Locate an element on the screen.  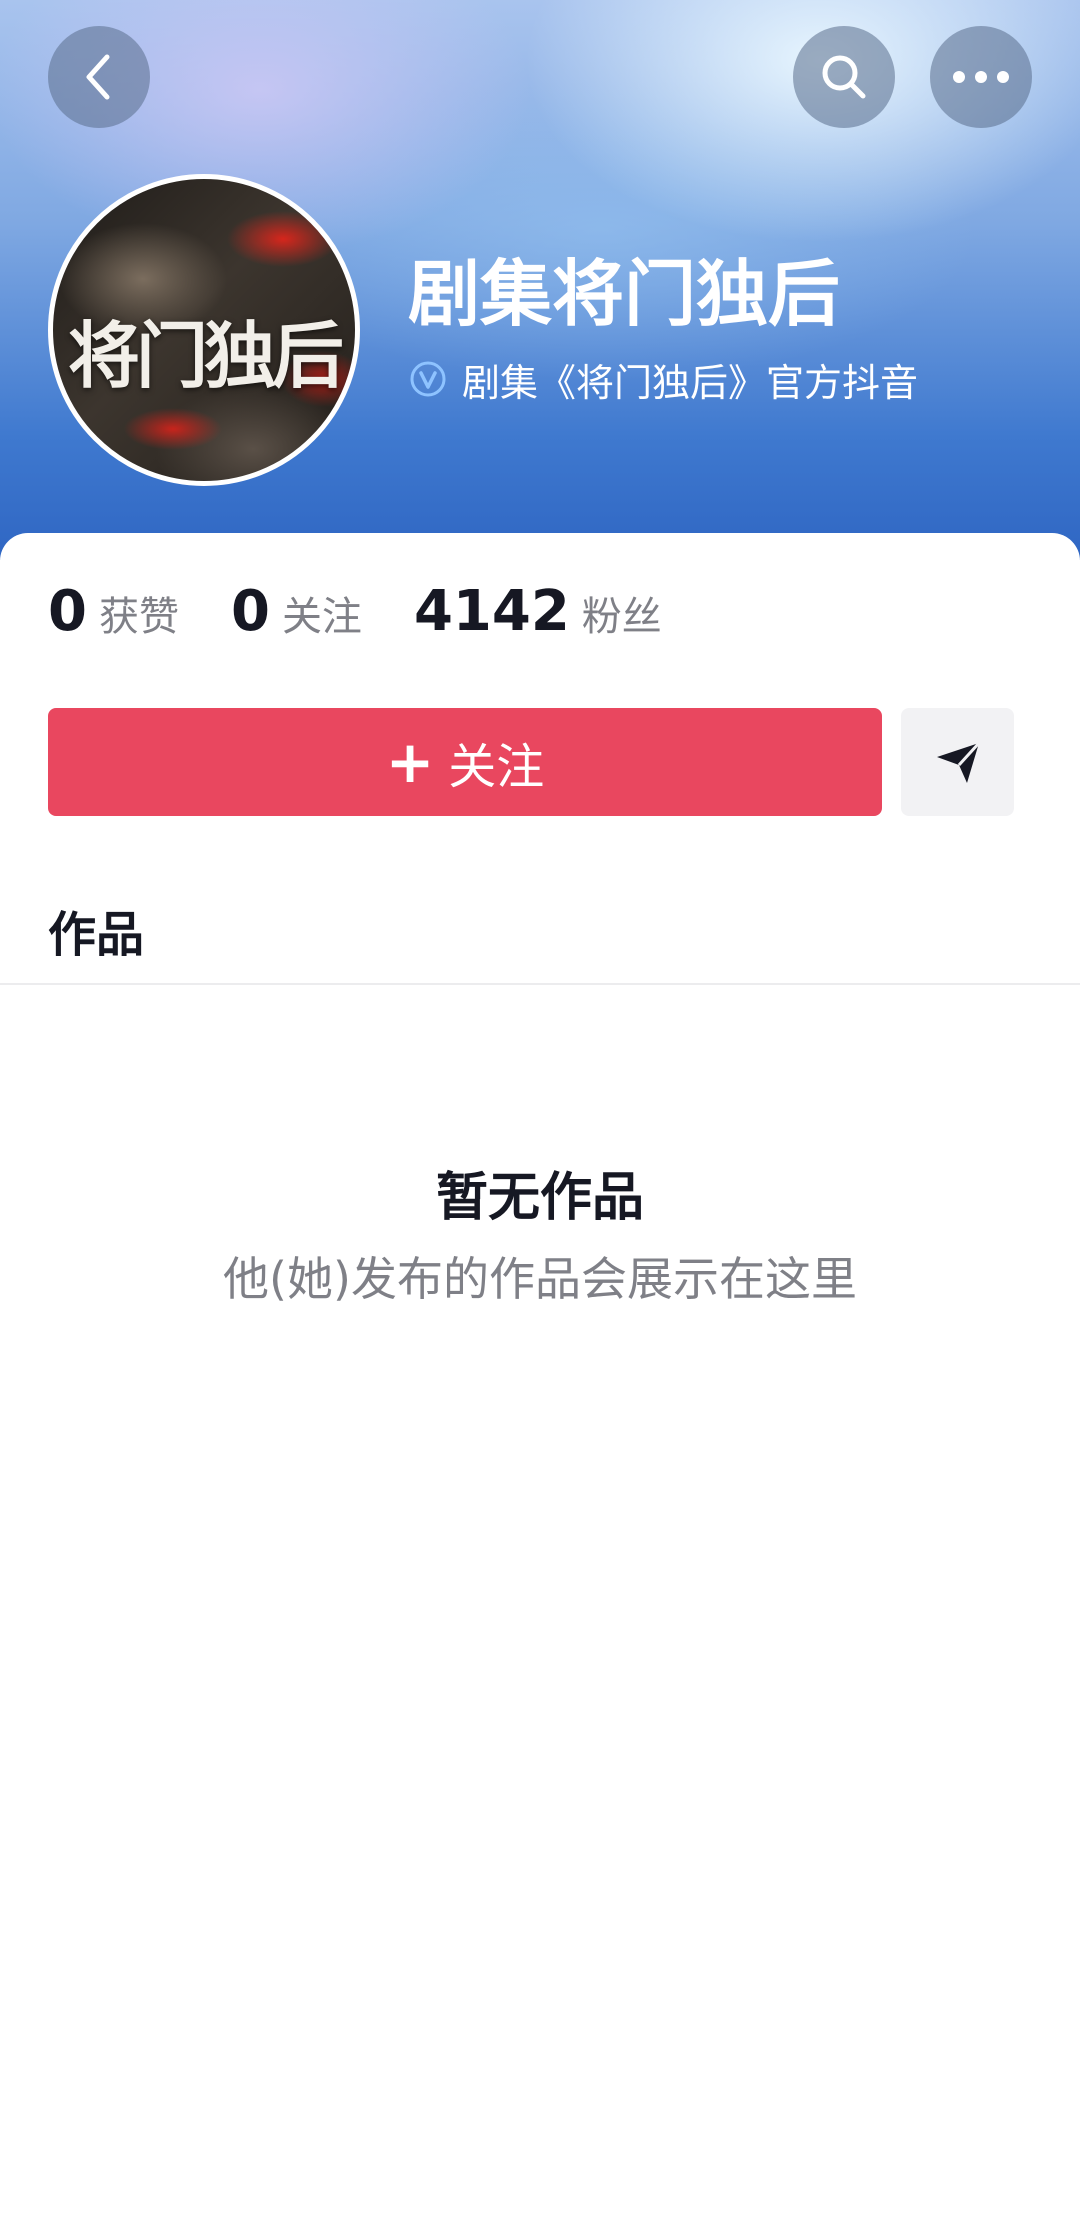
stat-following: 0 关注 is located at coordinates (296, 611).